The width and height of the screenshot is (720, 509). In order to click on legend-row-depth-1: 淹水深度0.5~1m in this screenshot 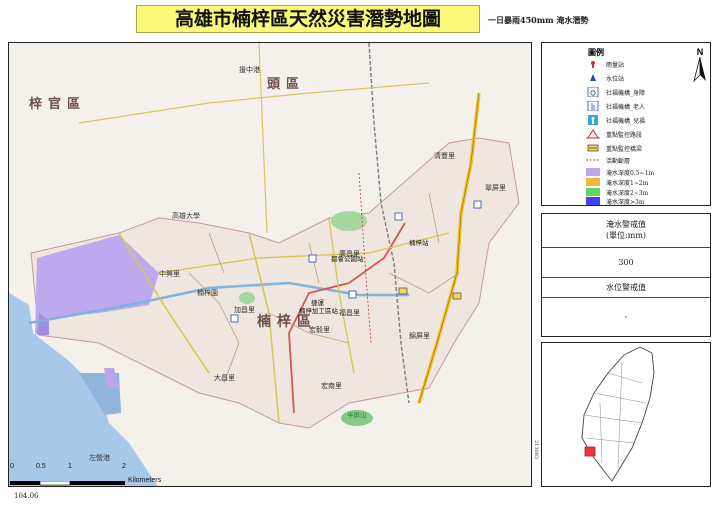, I will do `click(627, 172)`.